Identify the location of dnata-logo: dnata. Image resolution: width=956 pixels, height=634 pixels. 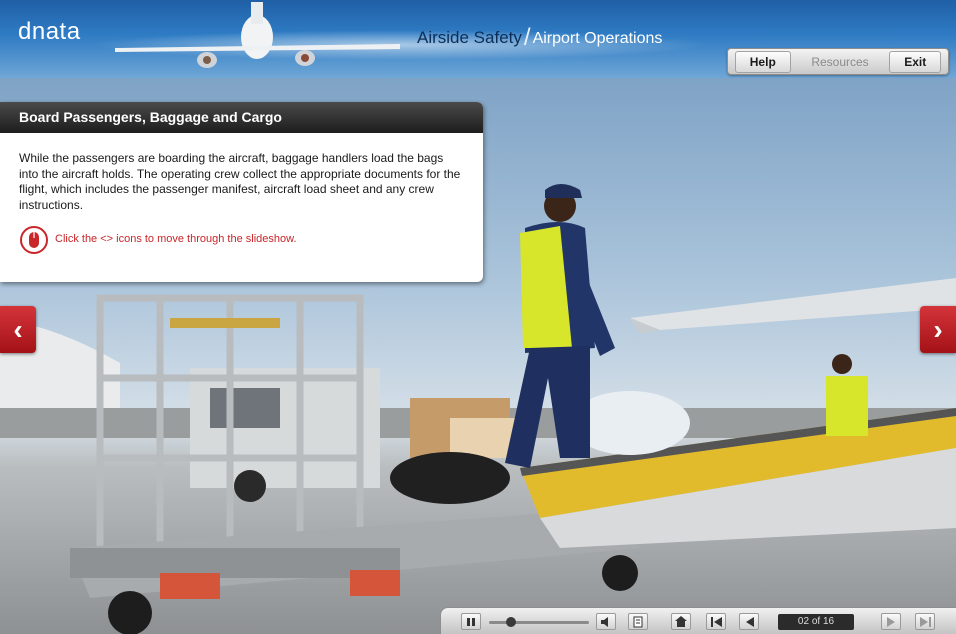
(49, 31).